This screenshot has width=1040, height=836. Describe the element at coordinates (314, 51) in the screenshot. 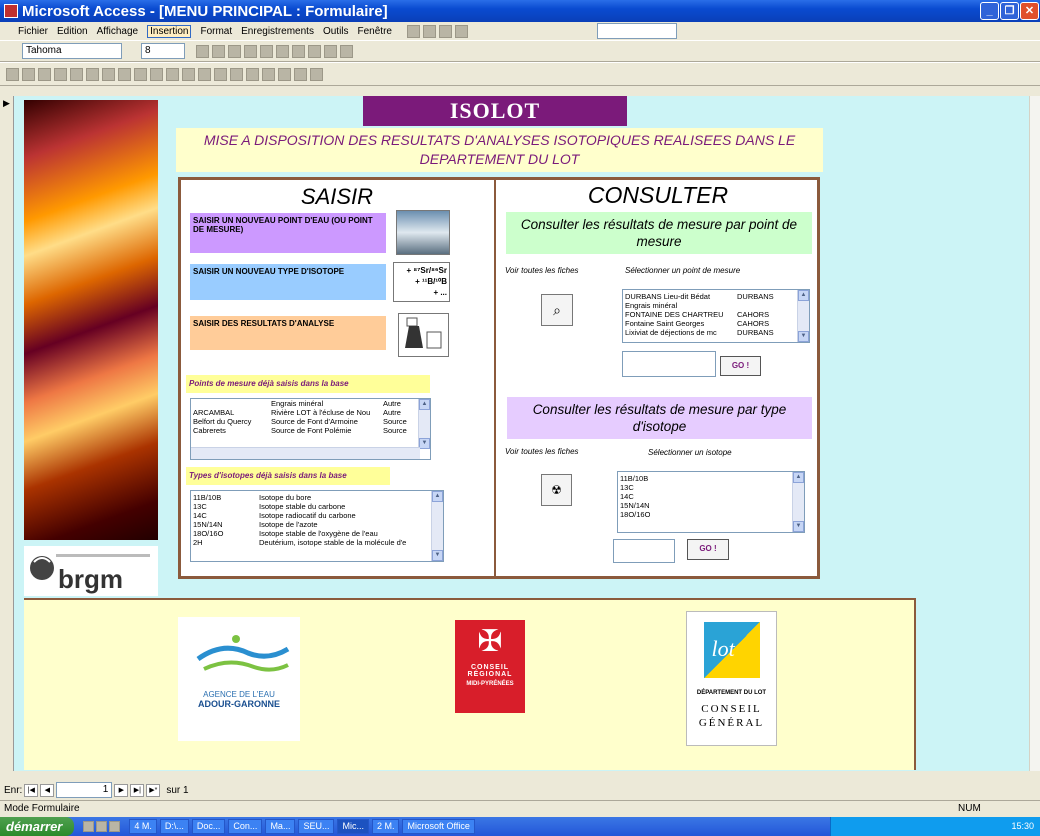

I see `font-color-icon` at that location.